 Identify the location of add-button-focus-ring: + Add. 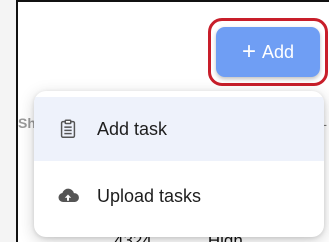
(268, 52).